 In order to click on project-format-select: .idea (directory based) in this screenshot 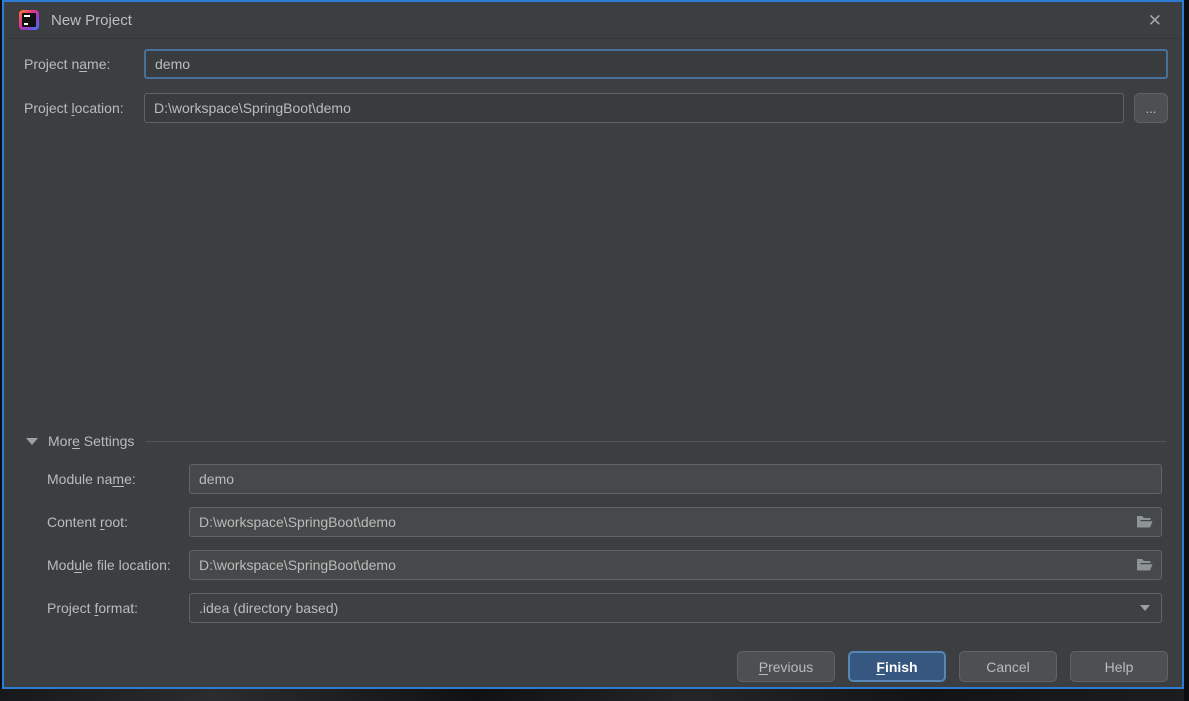, I will do `click(675, 608)`.